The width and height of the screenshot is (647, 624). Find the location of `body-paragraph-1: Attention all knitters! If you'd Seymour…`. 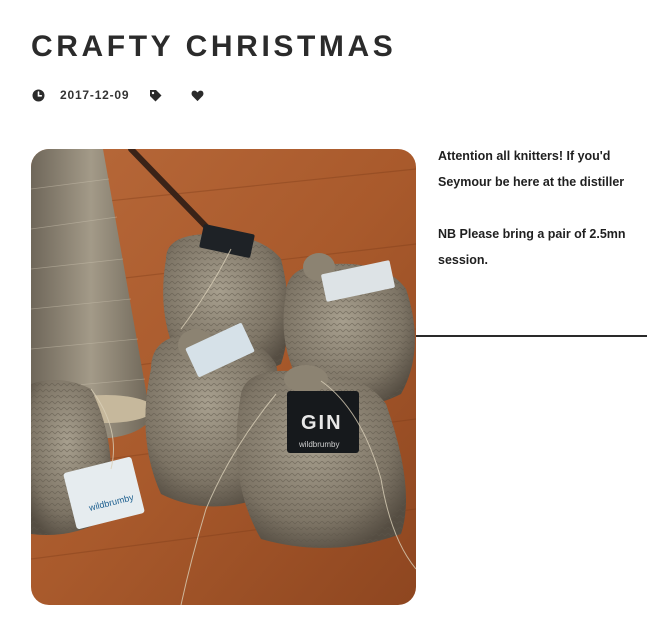

body-paragraph-1: Attention all knitters! If you'd Seymour… is located at coordinates (542, 169).